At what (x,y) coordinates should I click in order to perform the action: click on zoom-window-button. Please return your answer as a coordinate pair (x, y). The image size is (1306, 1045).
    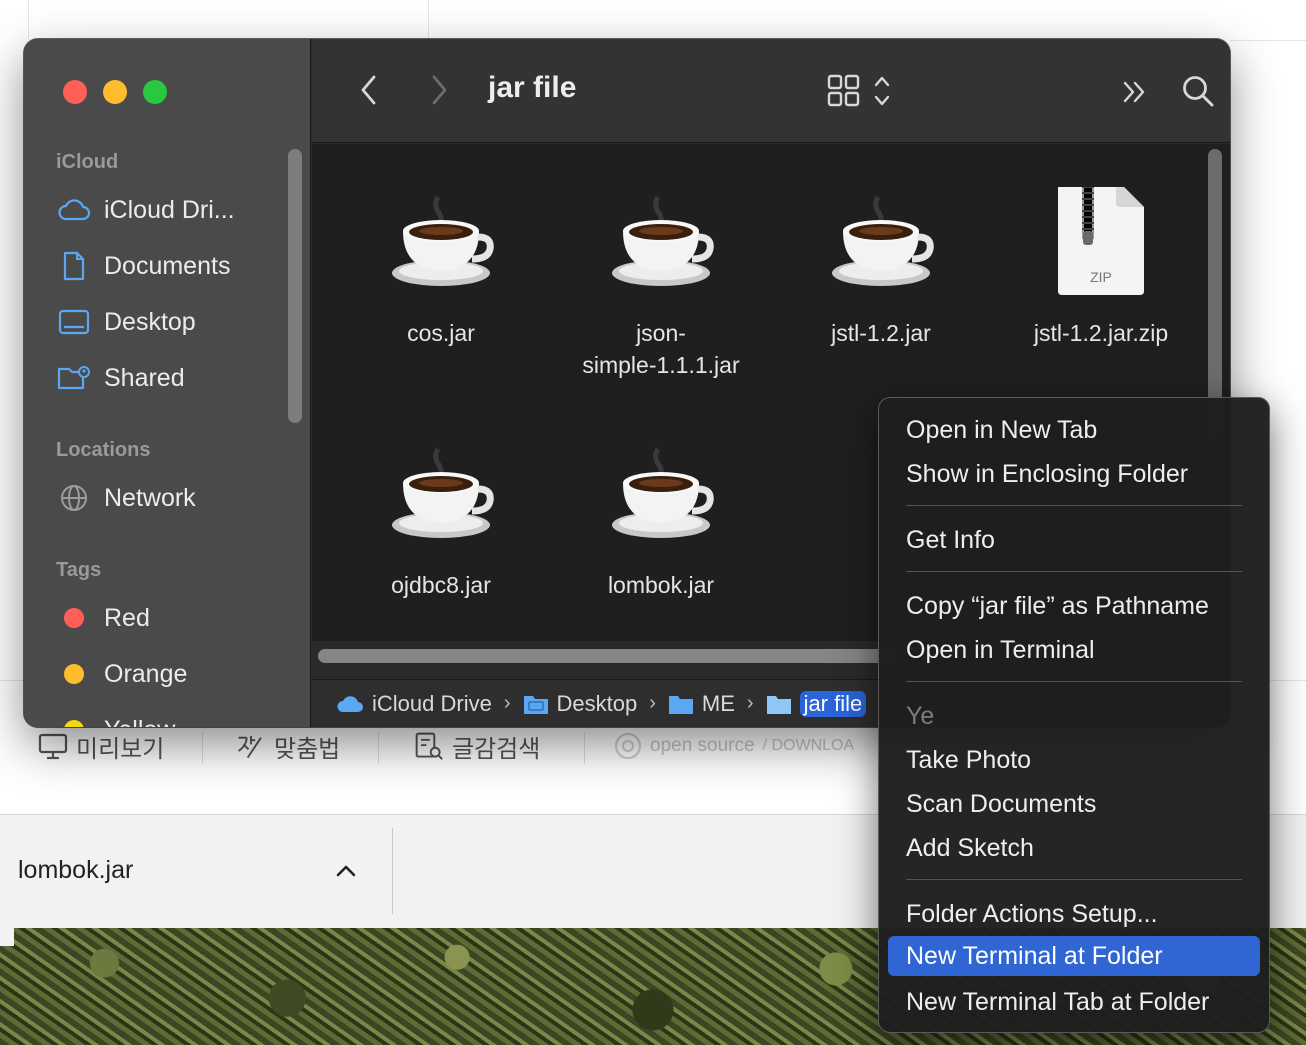
    Looking at the image, I should click on (155, 92).